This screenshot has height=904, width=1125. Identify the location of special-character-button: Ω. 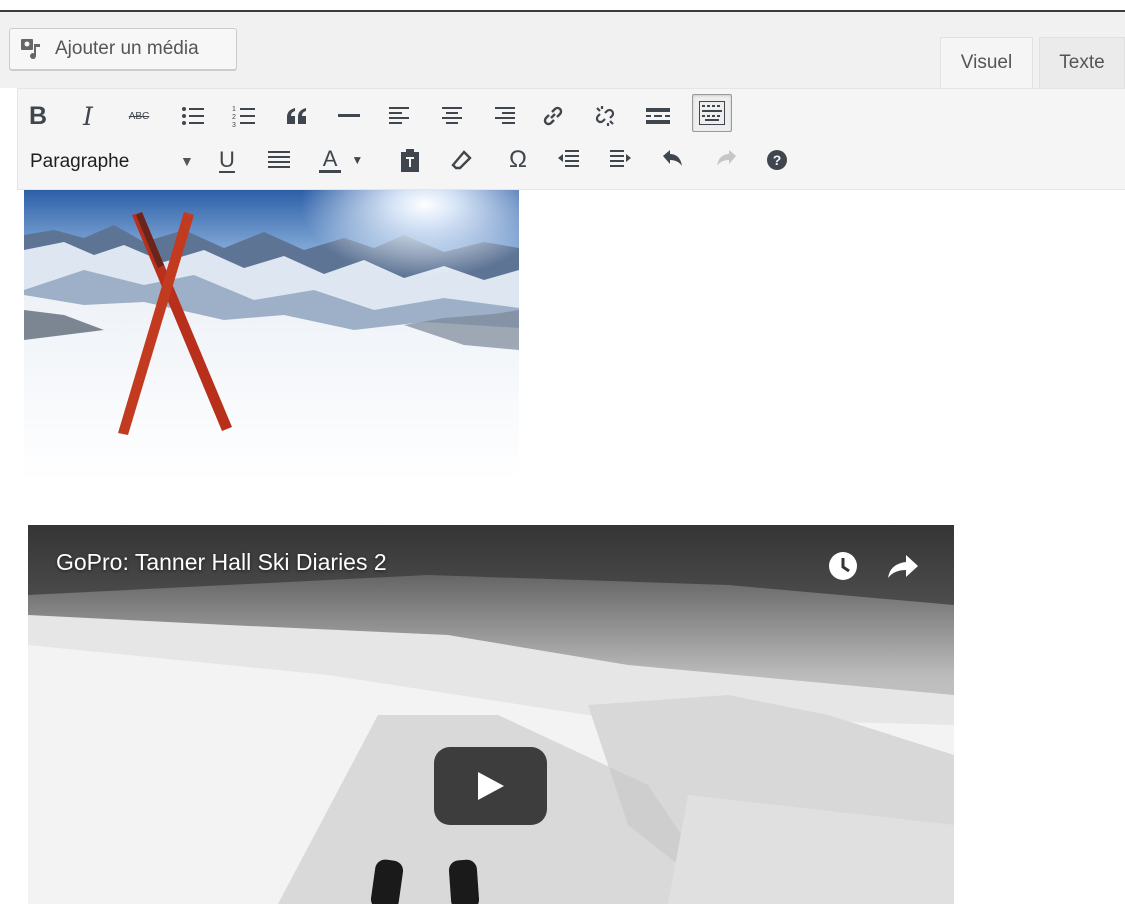
(518, 160).